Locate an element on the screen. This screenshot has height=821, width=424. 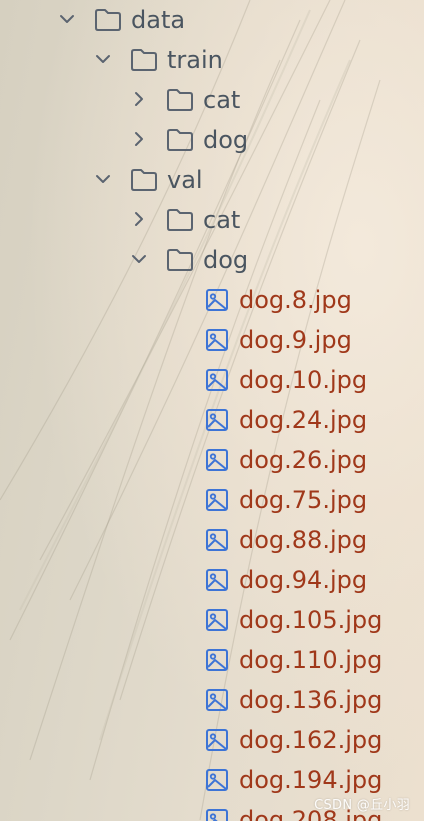
file-name: dog.26.jpg is located at coordinates (303, 460).